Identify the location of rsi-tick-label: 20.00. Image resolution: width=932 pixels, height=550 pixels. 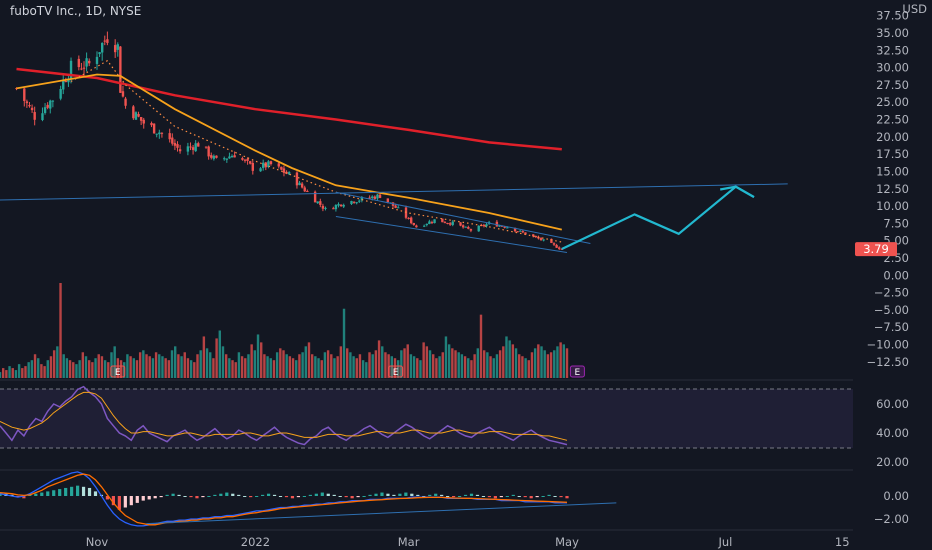
(892, 462).